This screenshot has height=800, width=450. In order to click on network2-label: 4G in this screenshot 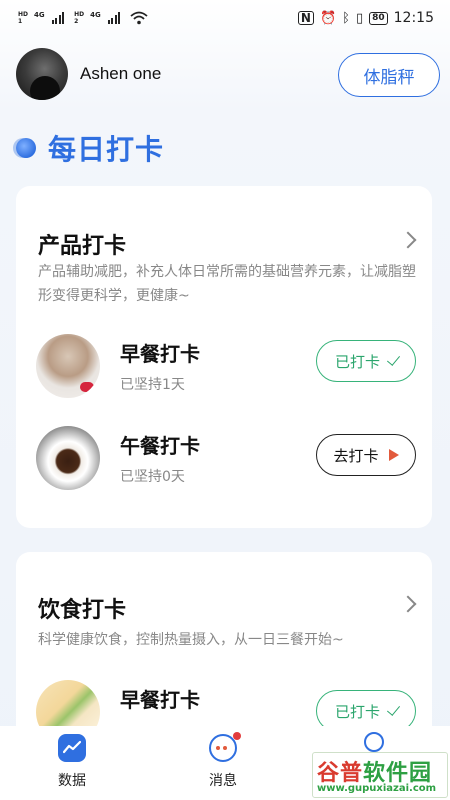, I will do `click(95, 15)`.